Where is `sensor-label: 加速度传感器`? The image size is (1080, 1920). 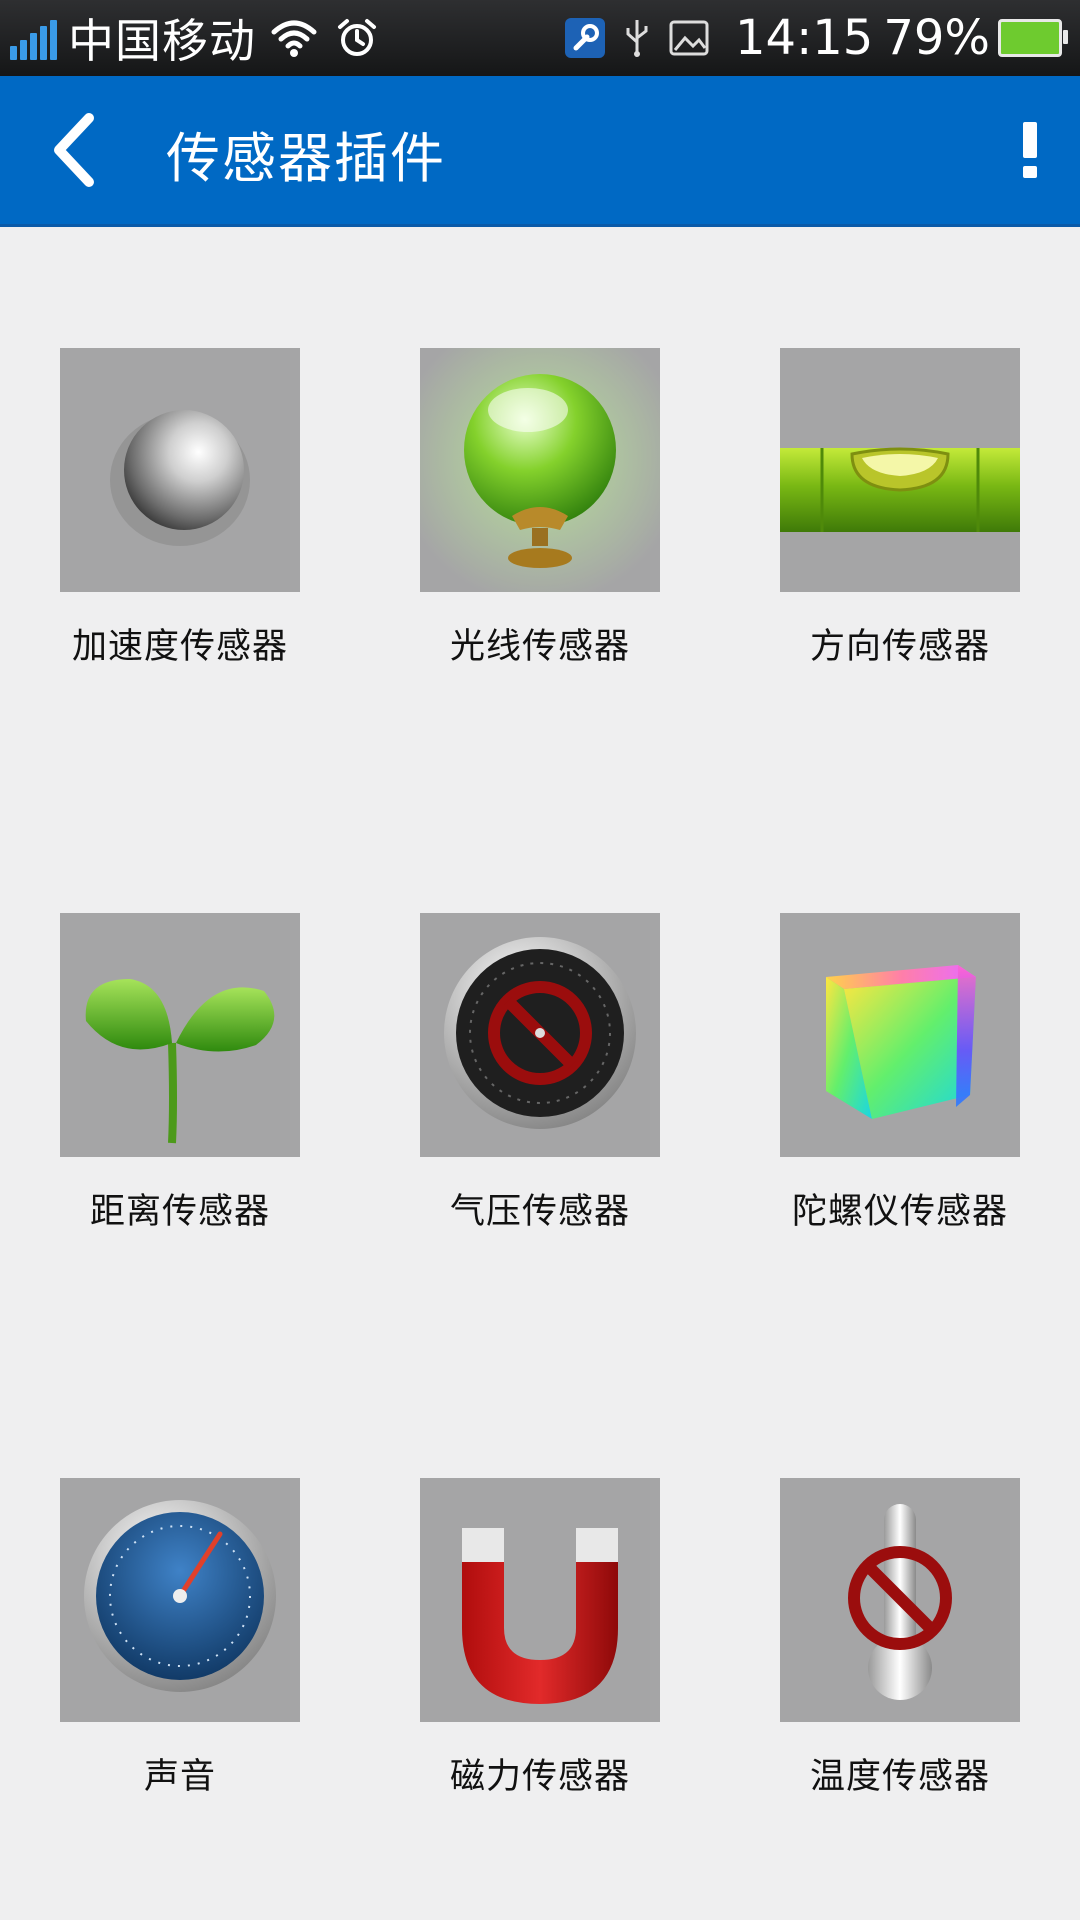
sensor-label: 加速度传感器 is located at coordinates (179, 647).